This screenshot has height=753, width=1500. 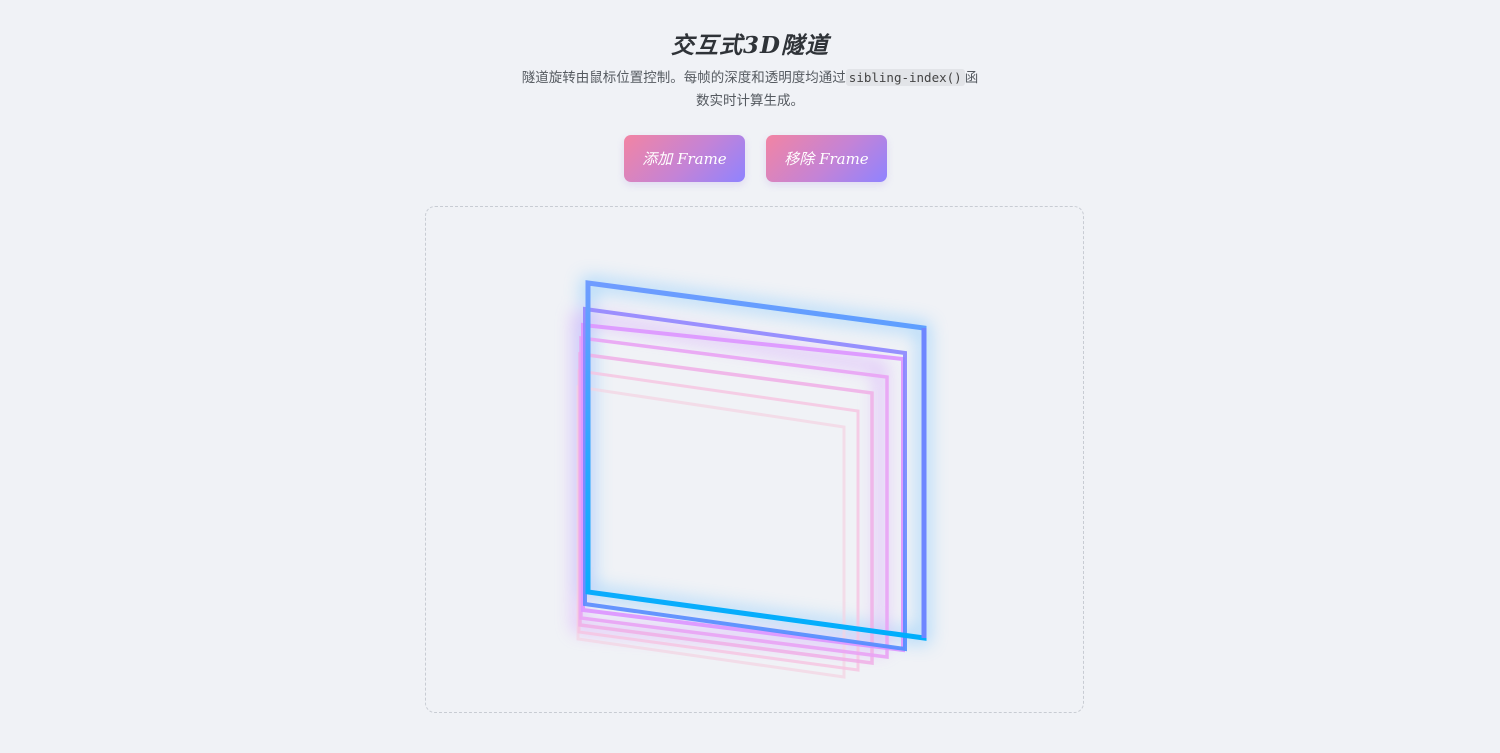 What do you see at coordinates (750, 45) in the screenshot?
I see `page-title: 交互式3D隧道` at bounding box center [750, 45].